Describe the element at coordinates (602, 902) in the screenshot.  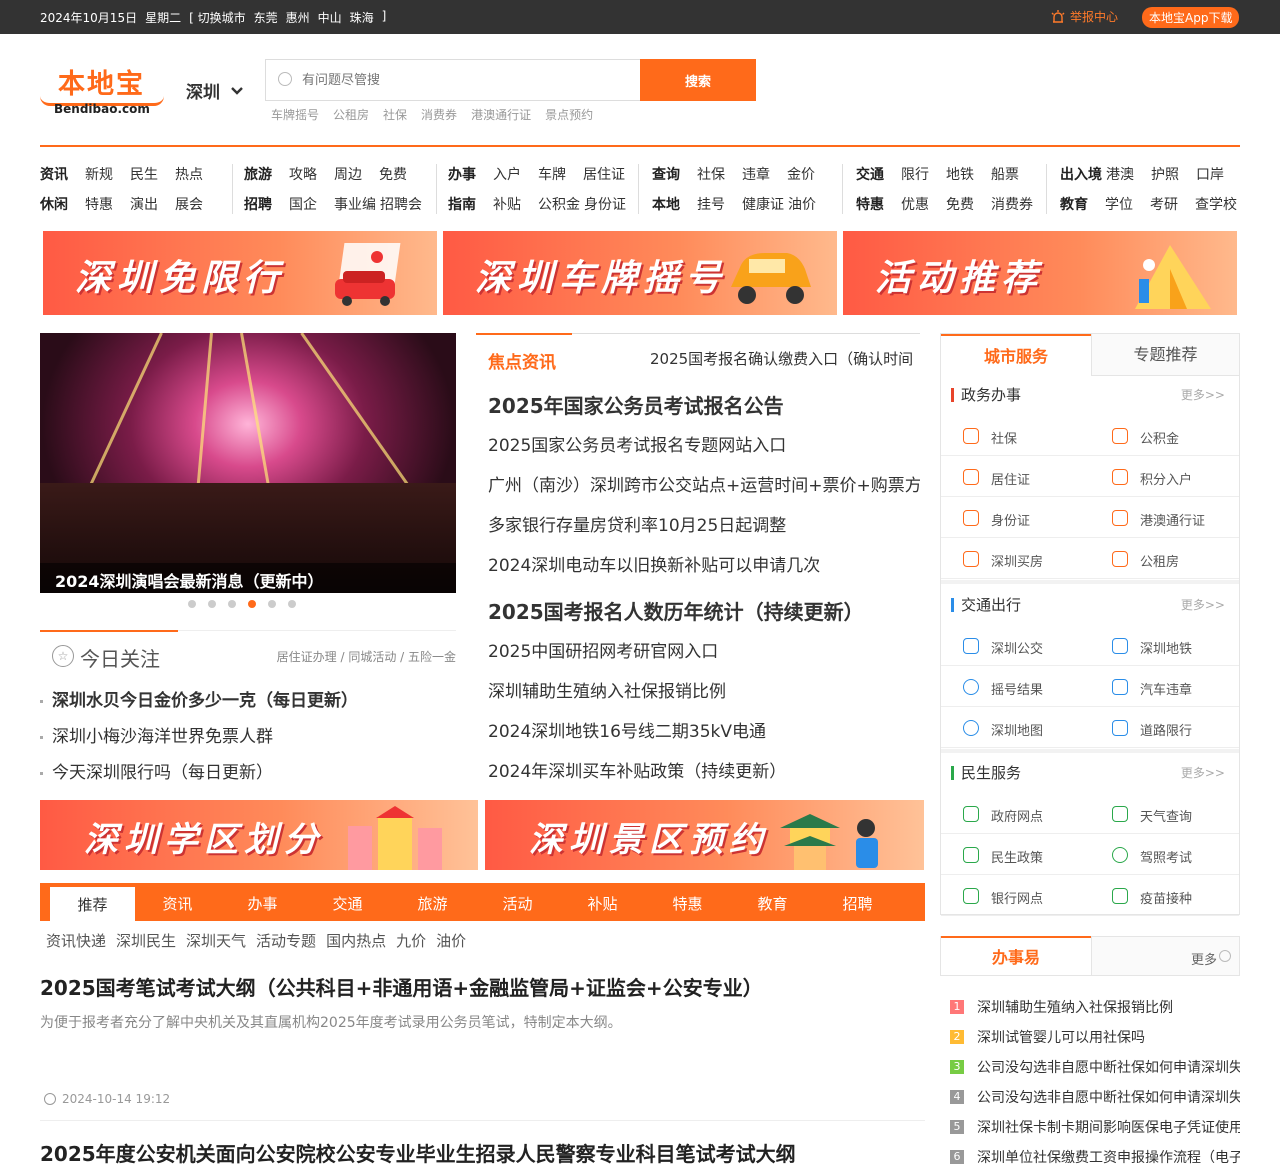
I see `tab-subsidy: 补贴` at that location.